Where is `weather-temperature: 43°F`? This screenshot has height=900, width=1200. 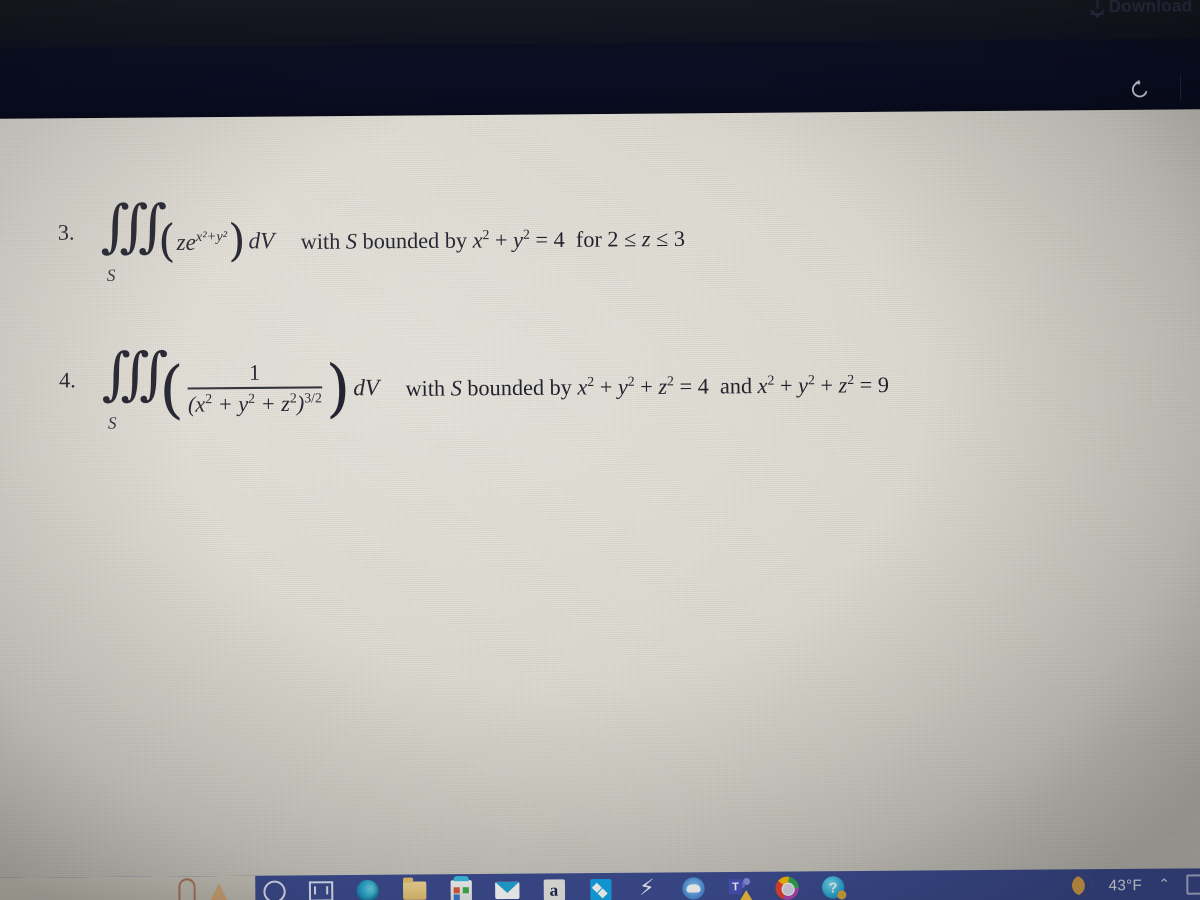 weather-temperature: 43°F is located at coordinates (1126, 884).